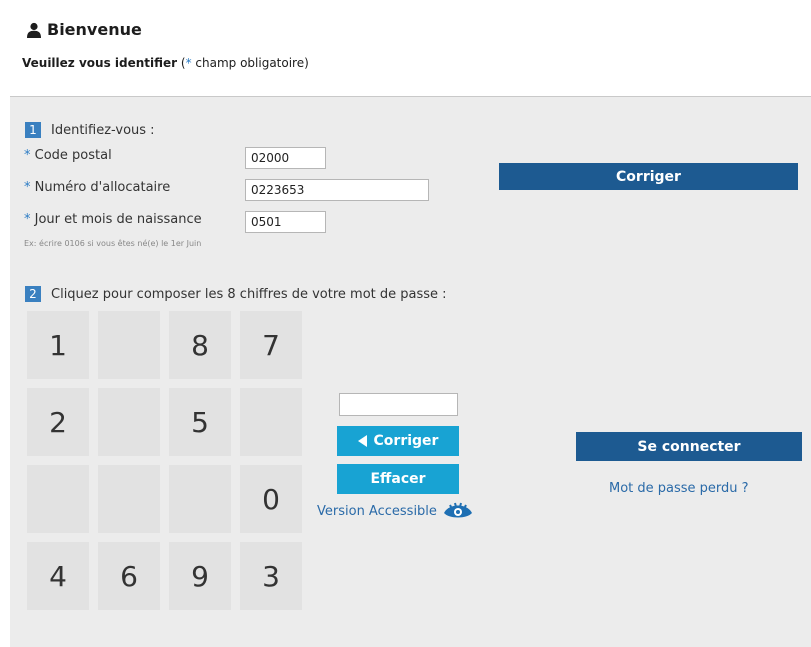  I want to click on step1-heading: 1 Identifiez-vous :, so click(90, 130).